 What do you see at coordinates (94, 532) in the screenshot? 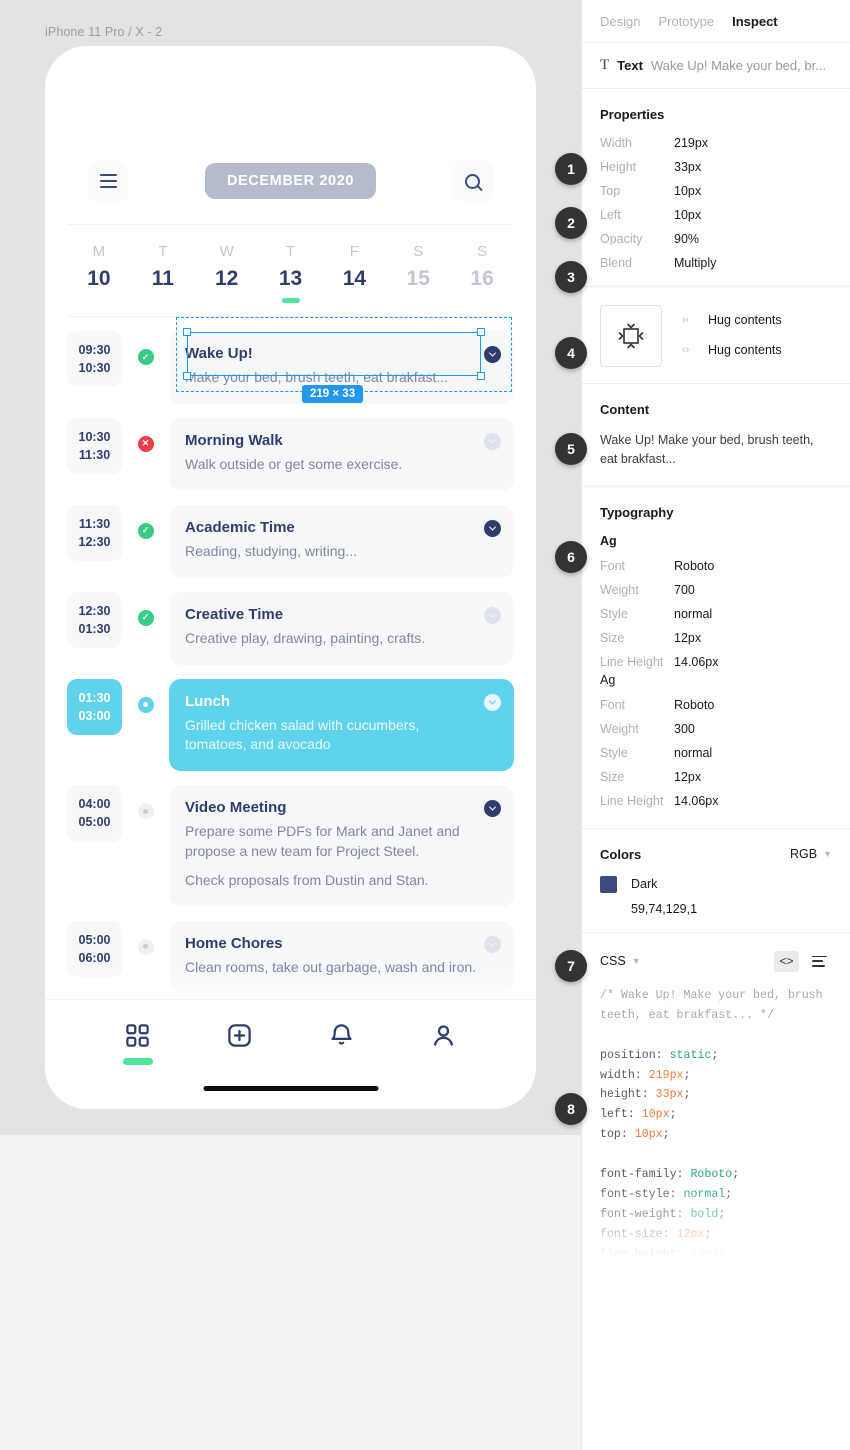
I see `event-time: 11:30 12:30` at bounding box center [94, 532].